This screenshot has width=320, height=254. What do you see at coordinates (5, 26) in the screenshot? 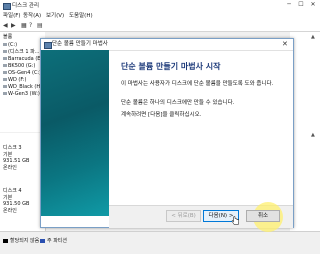
I see `back-icon: ◀` at bounding box center [5, 26].